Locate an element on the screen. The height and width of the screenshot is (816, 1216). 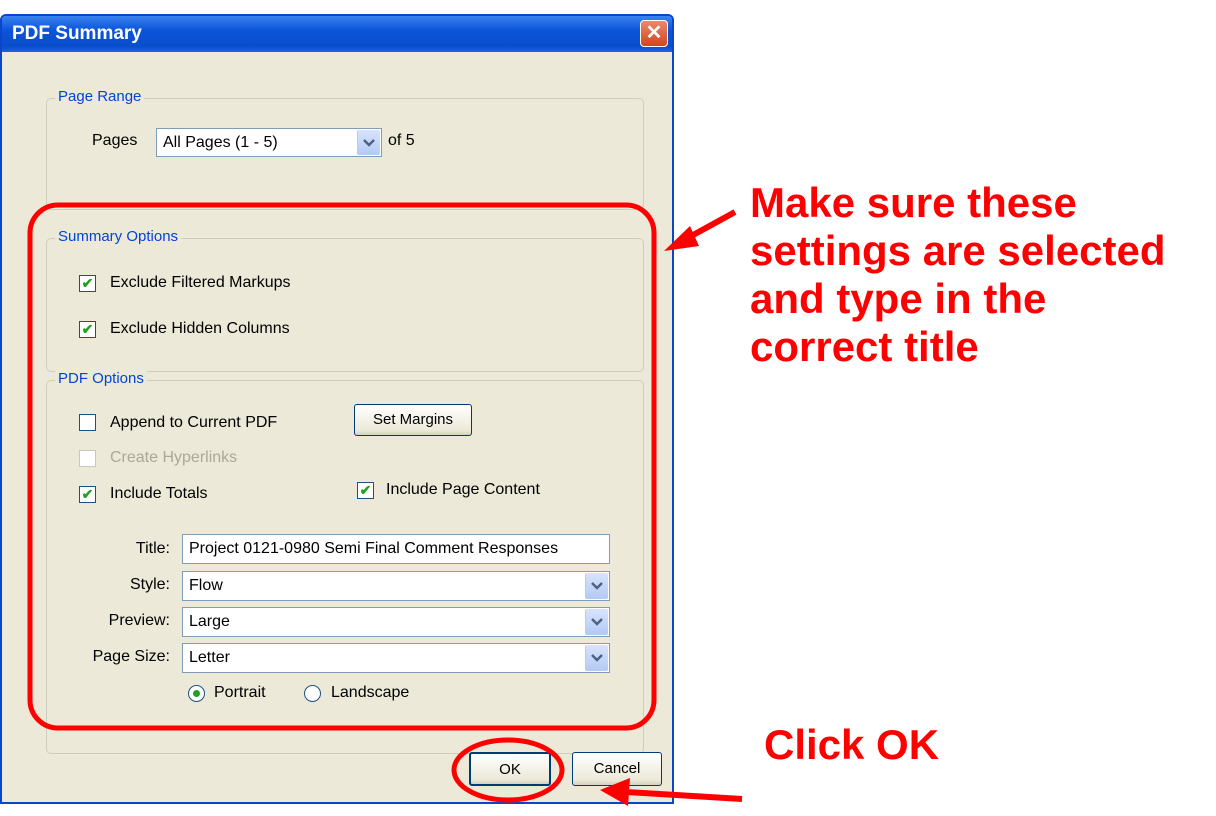
style-dropdown: Flow is located at coordinates (396, 586).